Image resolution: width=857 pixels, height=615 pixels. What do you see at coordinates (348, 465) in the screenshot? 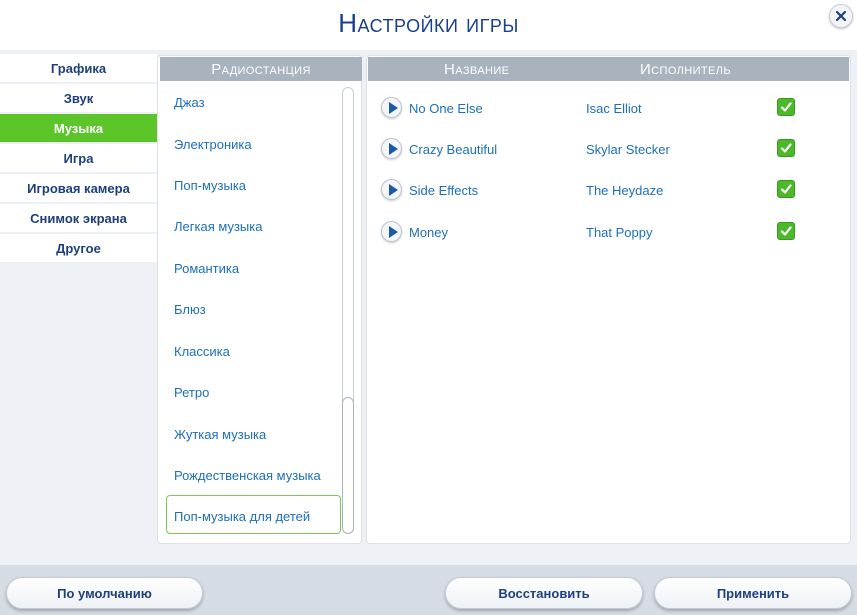
I see `station-scrollbar-thumb` at bounding box center [348, 465].